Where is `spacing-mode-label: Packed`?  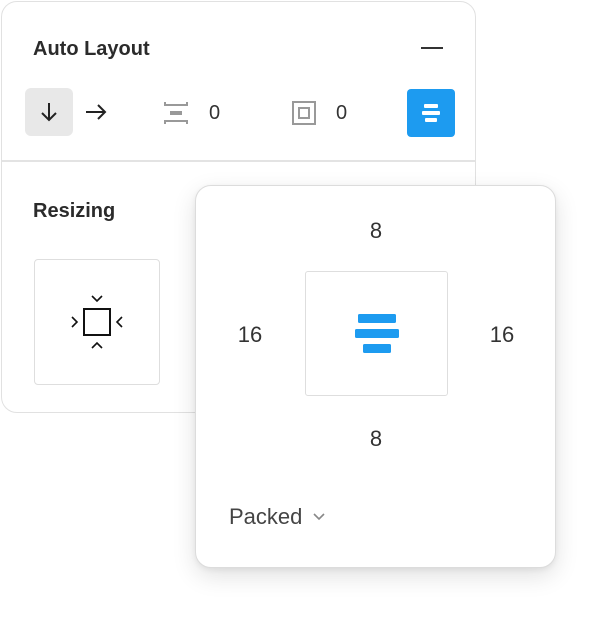 spacing-mode-label: Packed is located at coordinates (266, 516).